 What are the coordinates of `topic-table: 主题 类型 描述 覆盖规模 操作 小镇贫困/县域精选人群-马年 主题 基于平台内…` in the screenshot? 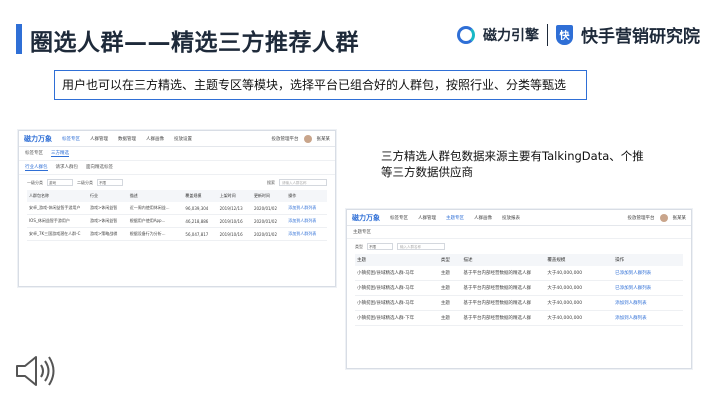 It's located at (519, 290).